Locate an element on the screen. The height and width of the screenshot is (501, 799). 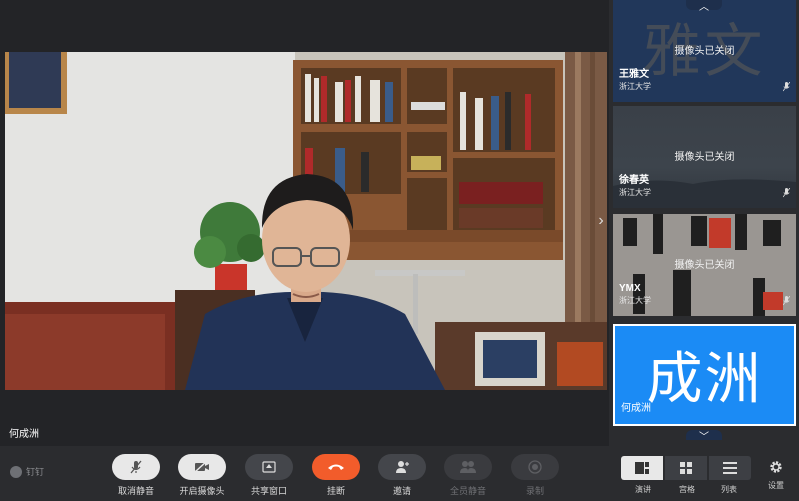
grid-view-icon is located at coordinates (686, 468).